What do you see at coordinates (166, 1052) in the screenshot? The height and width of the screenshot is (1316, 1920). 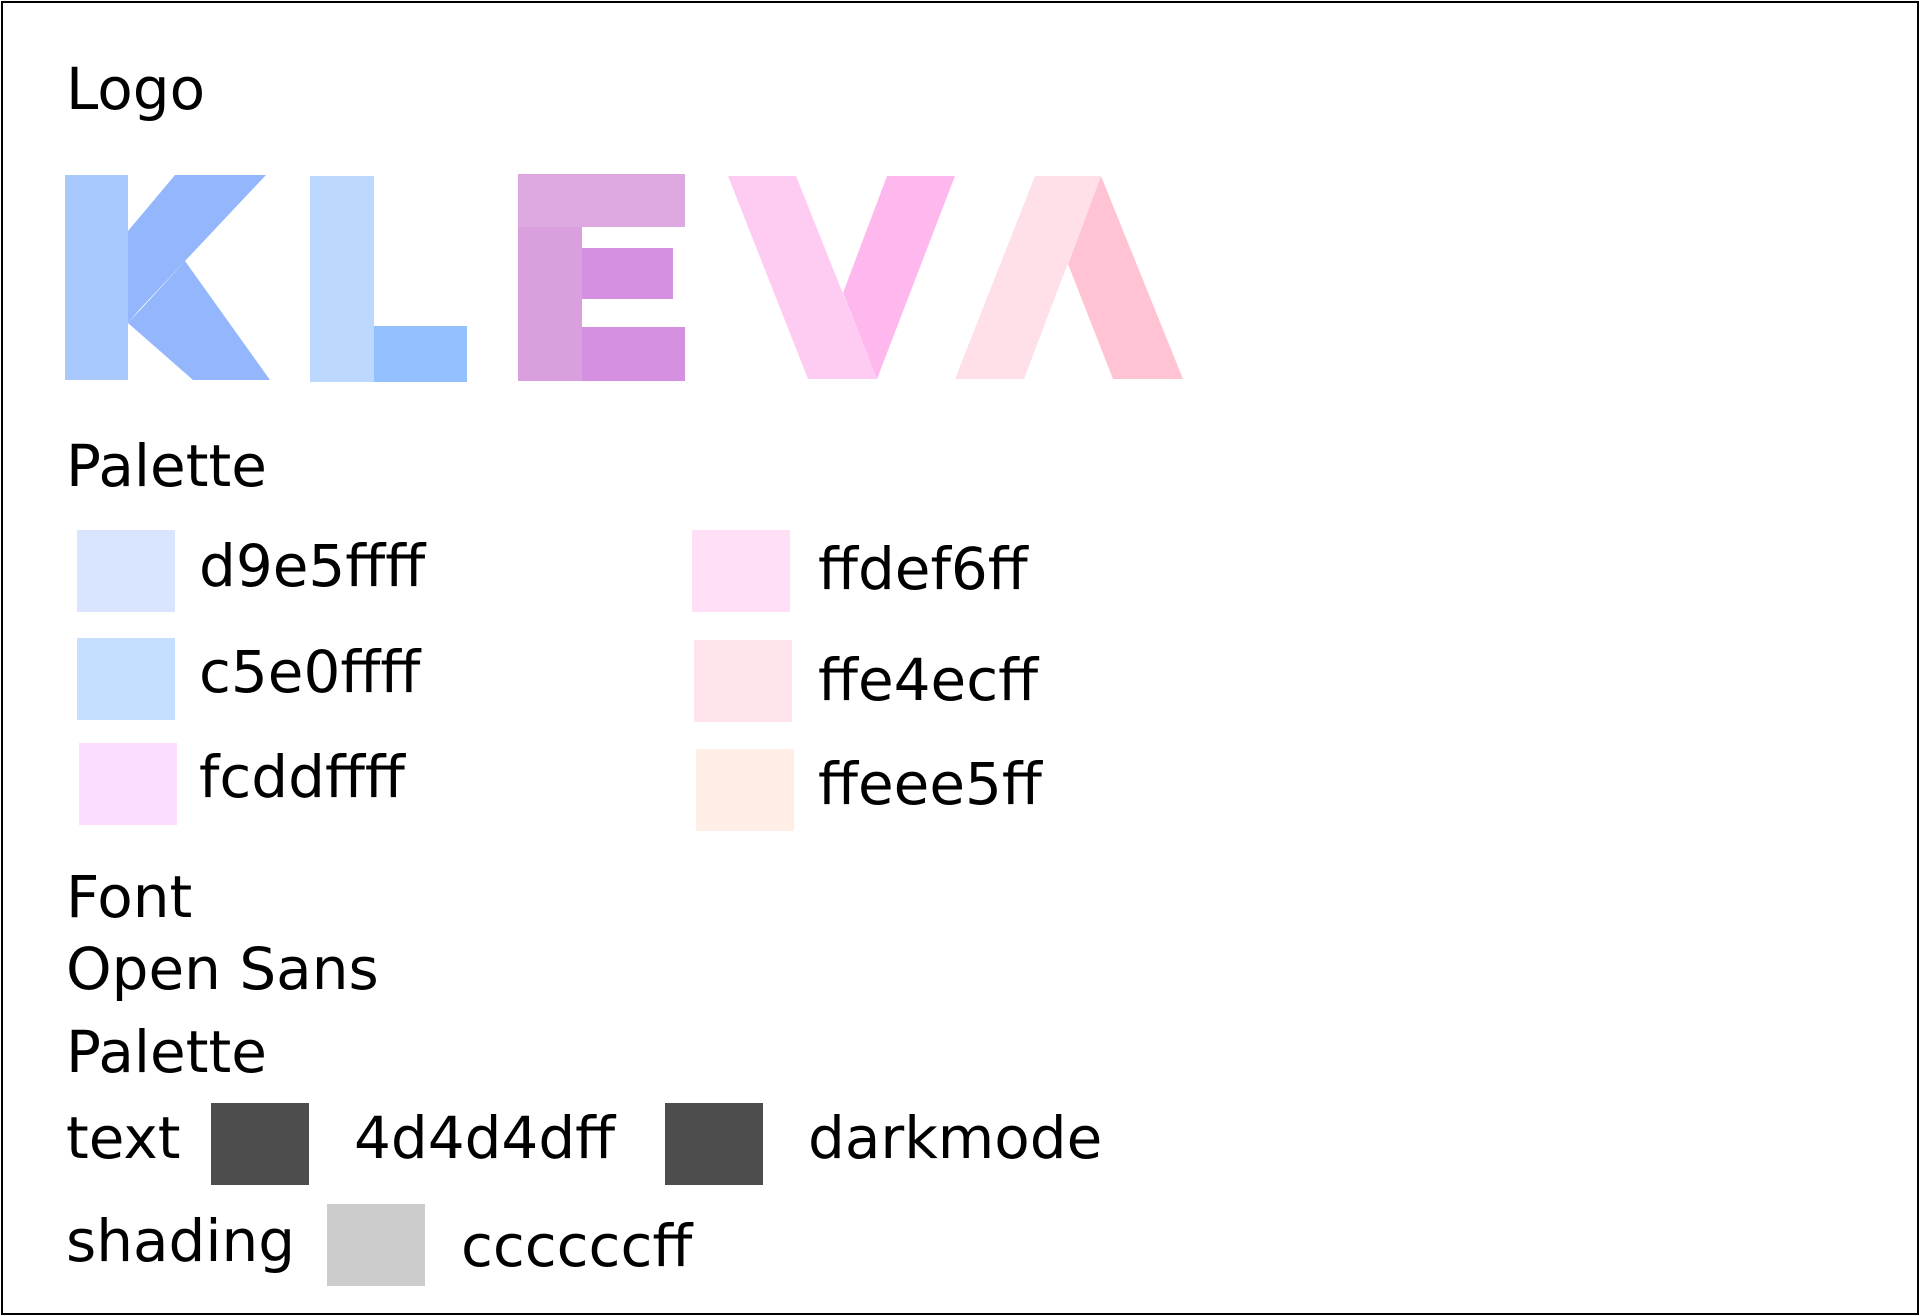 I see `palette2-heading: Palette` at bounding box center [166, 1052].